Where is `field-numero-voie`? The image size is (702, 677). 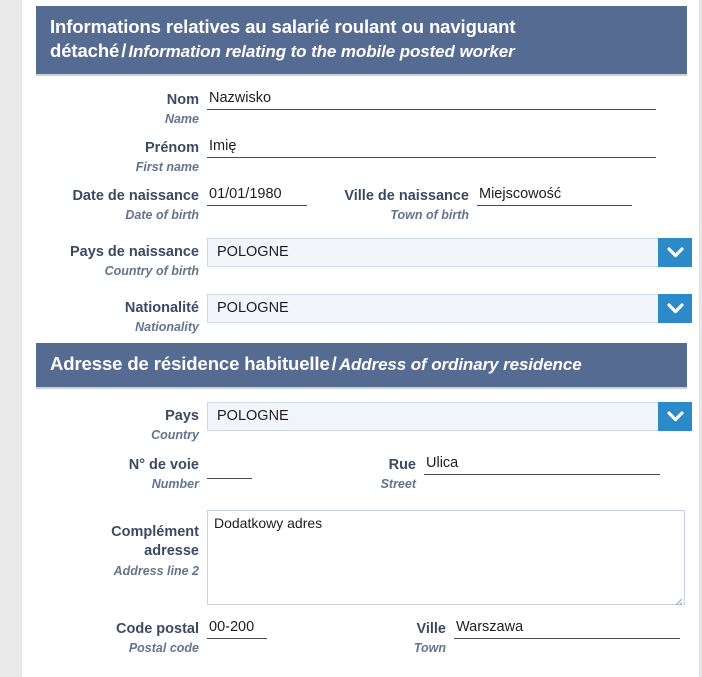
field-numero-voie is located at coordinates (284, 466).